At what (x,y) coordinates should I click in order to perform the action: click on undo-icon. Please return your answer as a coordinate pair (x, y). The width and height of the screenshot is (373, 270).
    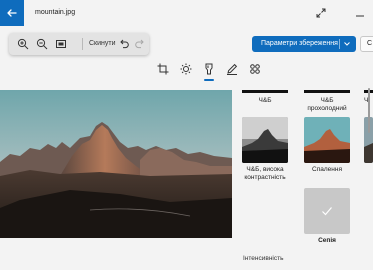
    Looking at the image, I should click on (124, 44).